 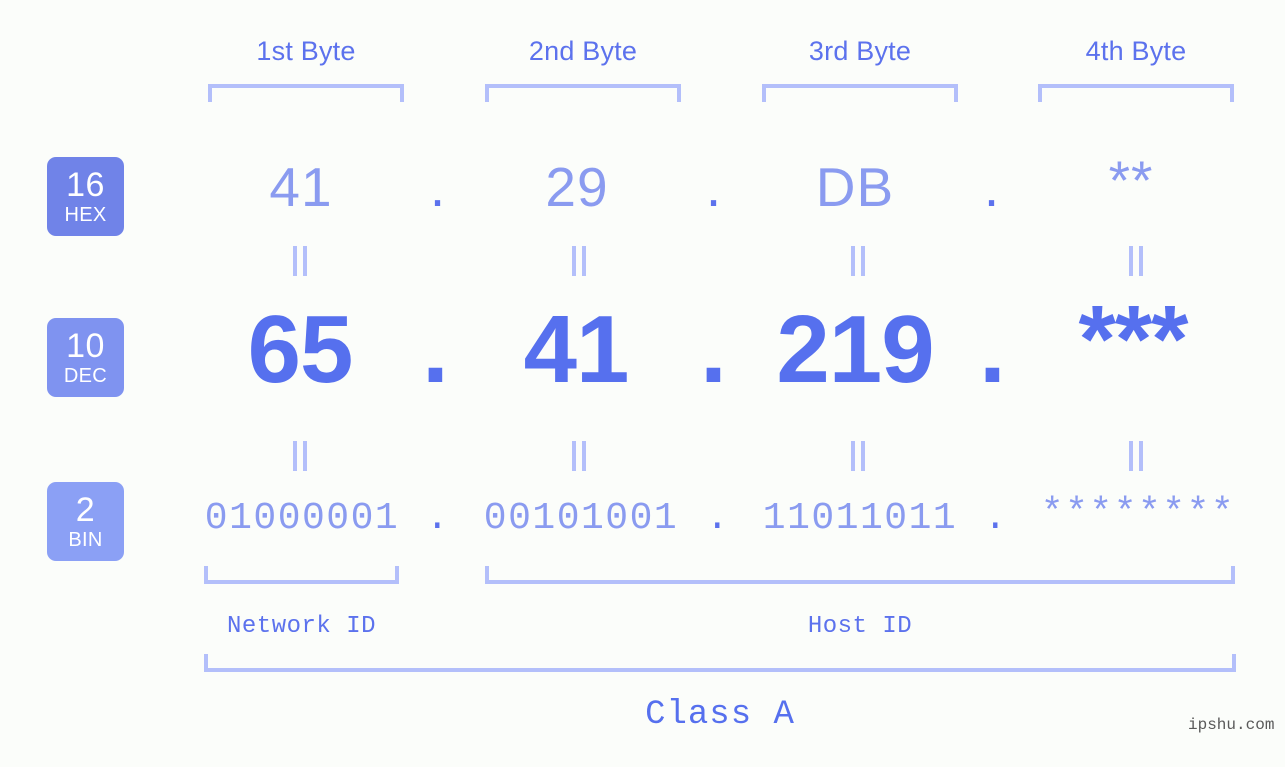 I want to click on watermark: ipshu.com, so click(x=1231, y=725).